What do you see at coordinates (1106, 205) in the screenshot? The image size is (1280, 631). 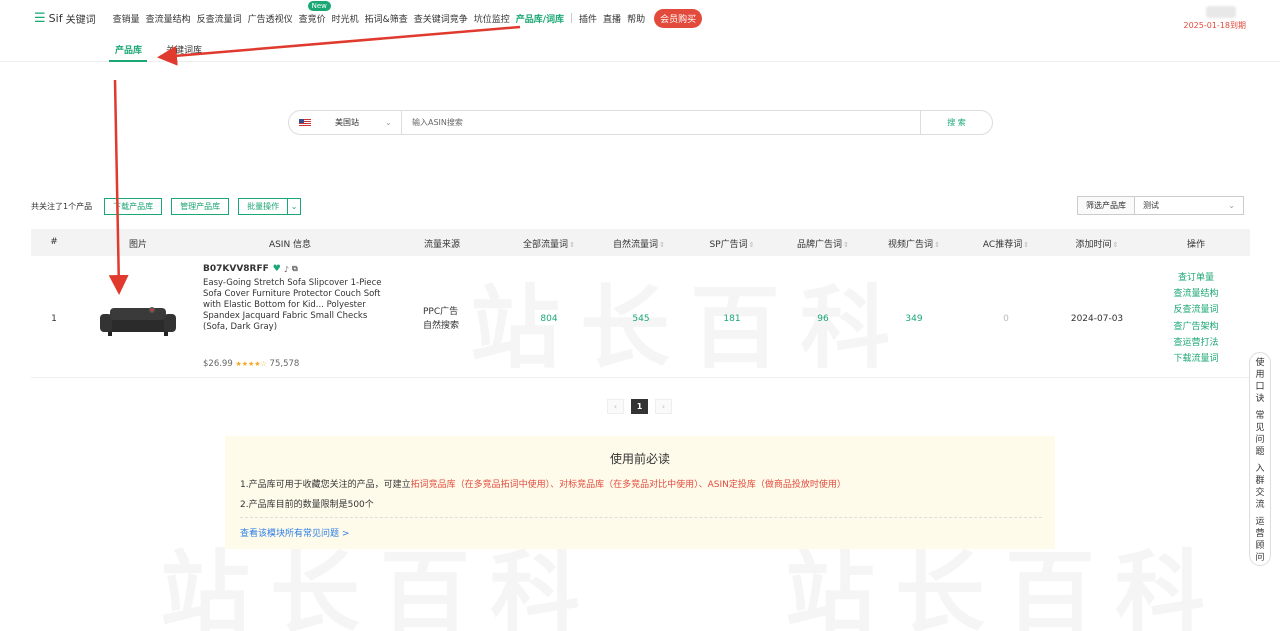 I see `filter-label: 筛选产品库` at bounding box center [1106, 205].